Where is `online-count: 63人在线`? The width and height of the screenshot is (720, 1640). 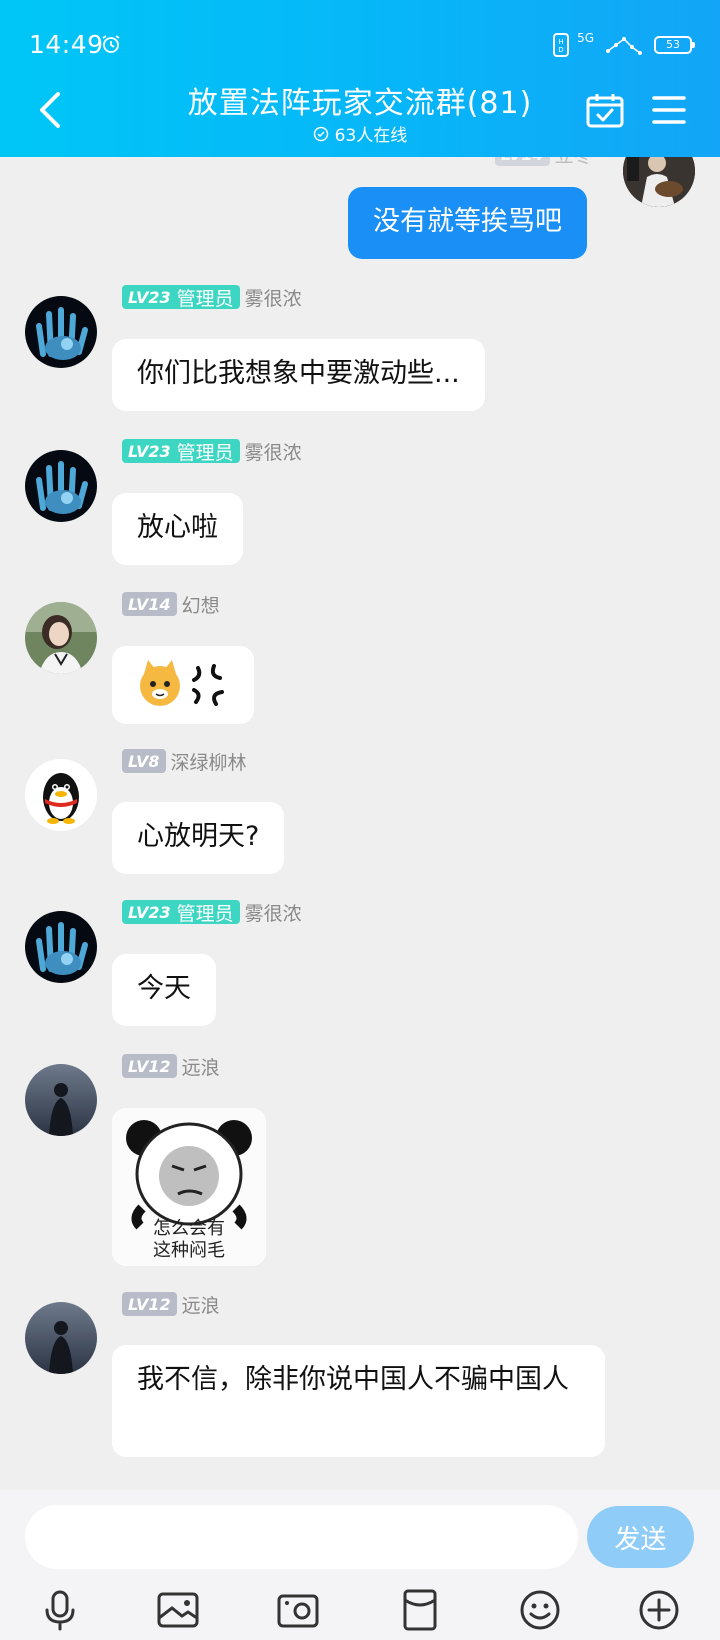 online-count: 63人在线 is located at coordinates (371, 136).